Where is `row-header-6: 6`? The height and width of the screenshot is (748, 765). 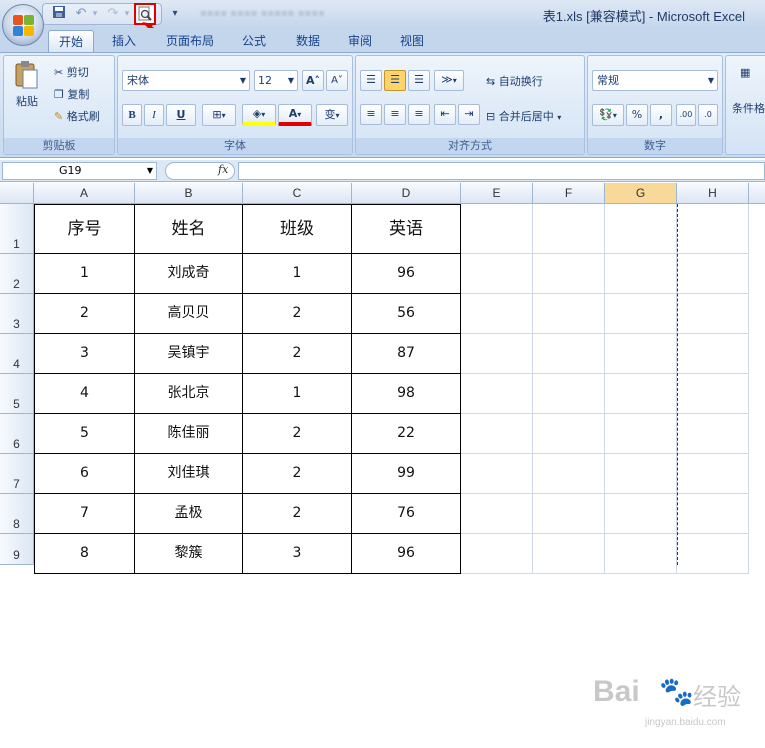 row-header-6: 6 is located at coordinates (17, 434).